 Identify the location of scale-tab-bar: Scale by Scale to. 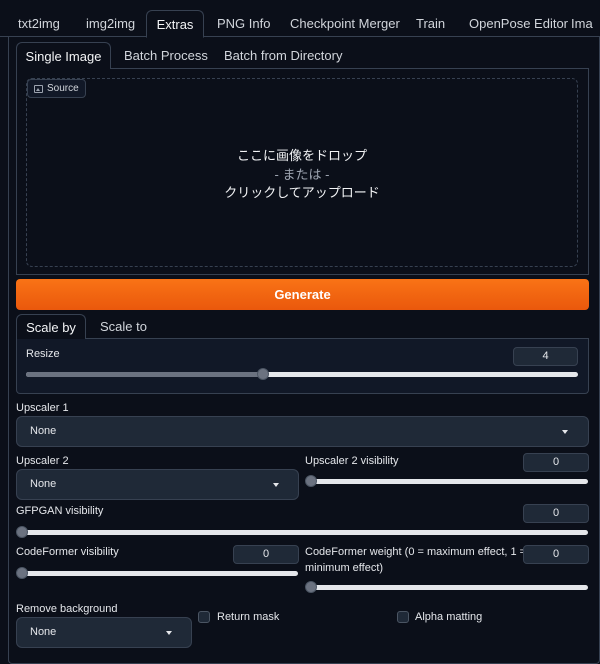
(302, 327).